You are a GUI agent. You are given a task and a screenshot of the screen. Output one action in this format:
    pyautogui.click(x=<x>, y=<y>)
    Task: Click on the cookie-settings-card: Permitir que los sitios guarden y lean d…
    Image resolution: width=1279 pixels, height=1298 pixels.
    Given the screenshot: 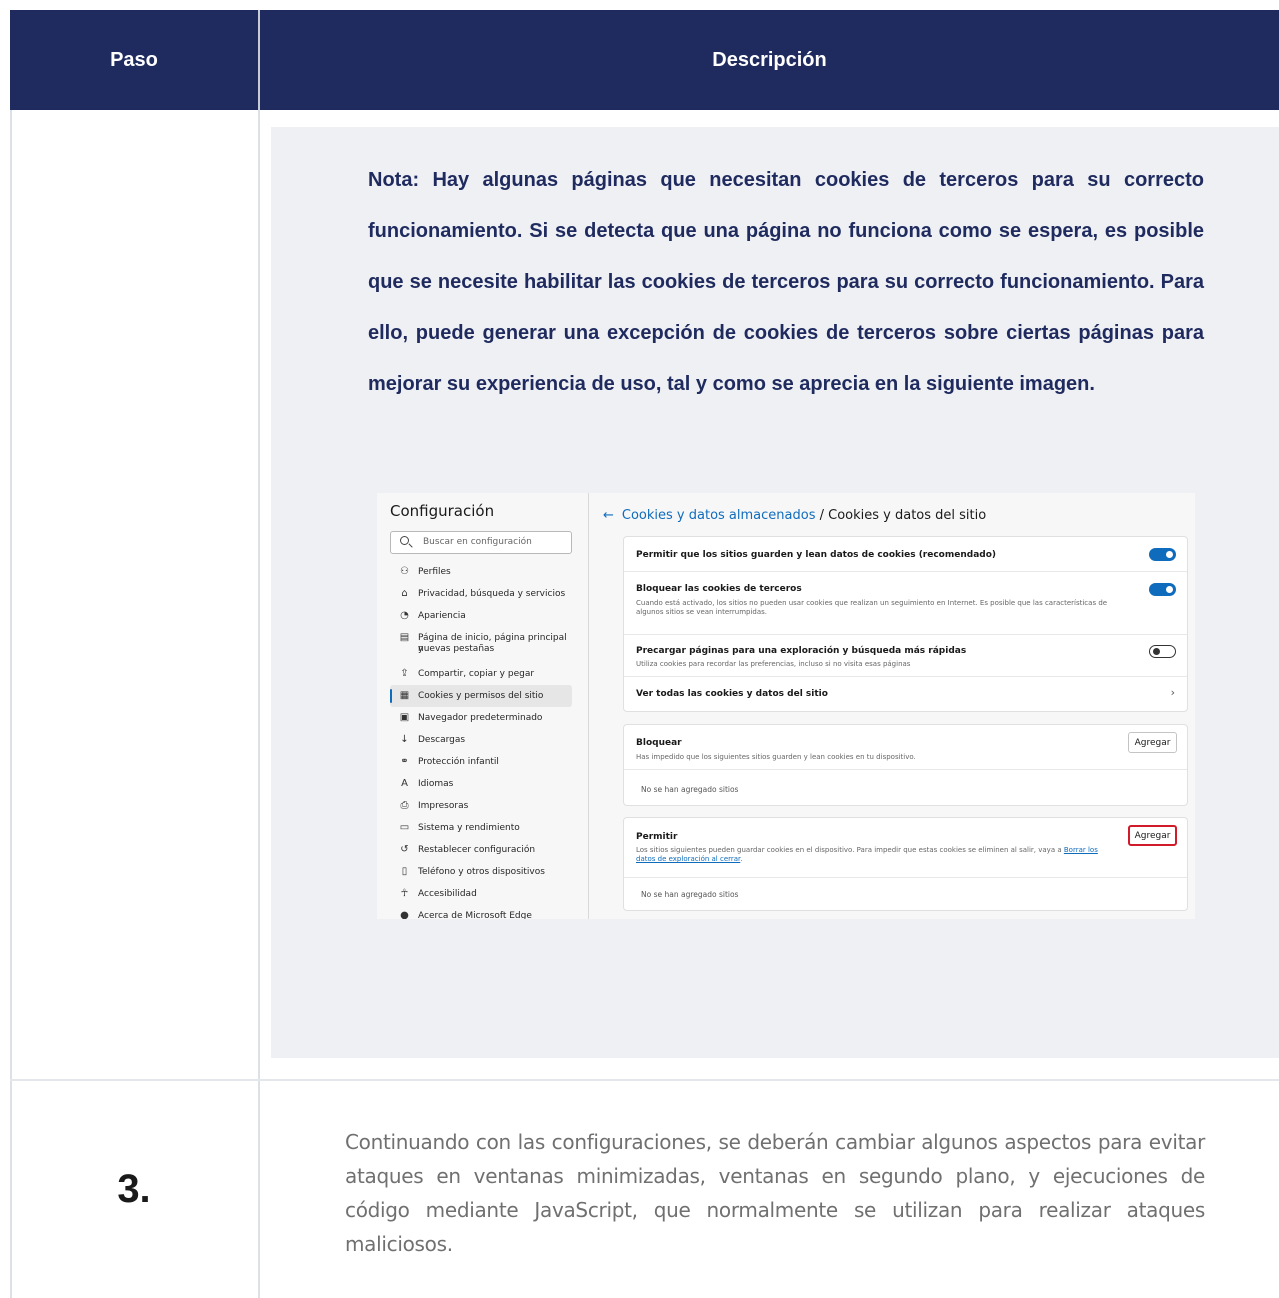 What is the action you would take?
    pyautogui.click(x=905, y=624)
    